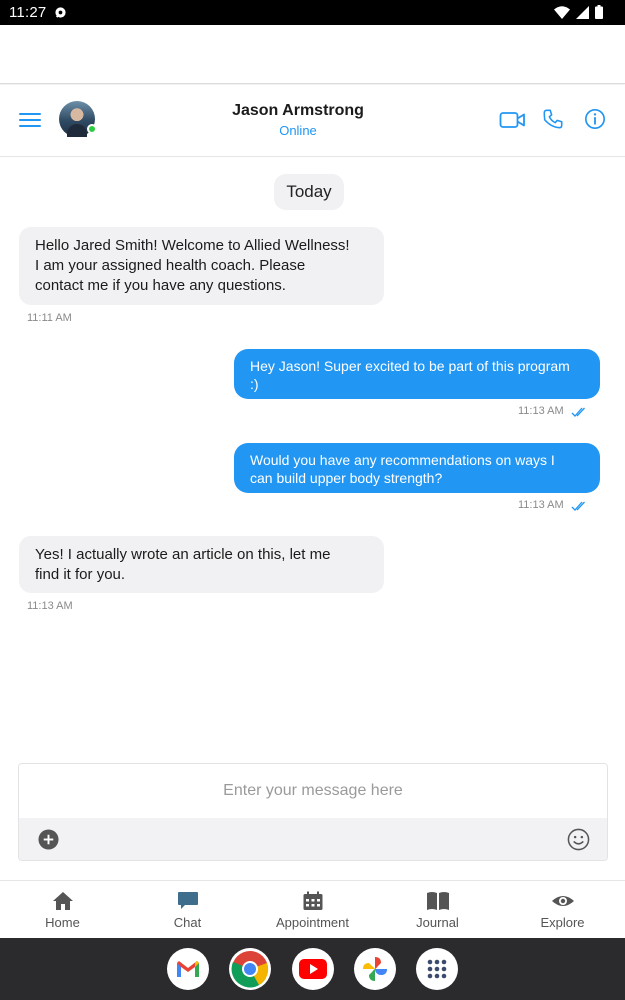  Describe the element at coordinates (512, 120) in the screenshot. I see `video-call-icon` at that location.